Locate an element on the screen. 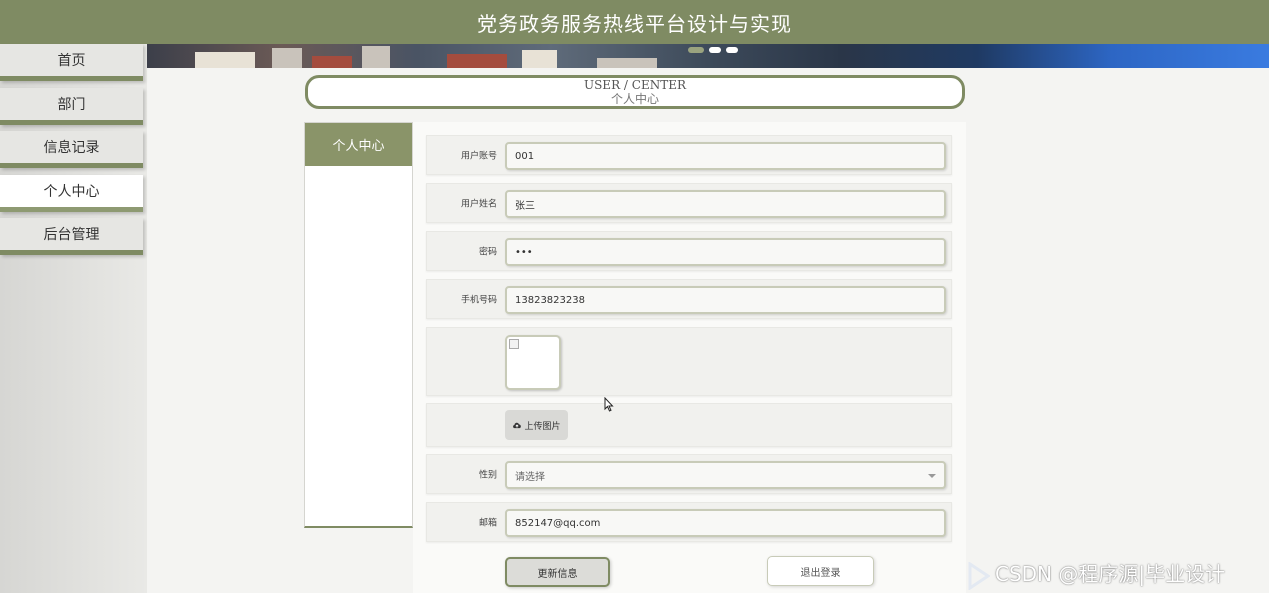  page-heading-zh: 个人中心 is located at coordinates (634, 99).